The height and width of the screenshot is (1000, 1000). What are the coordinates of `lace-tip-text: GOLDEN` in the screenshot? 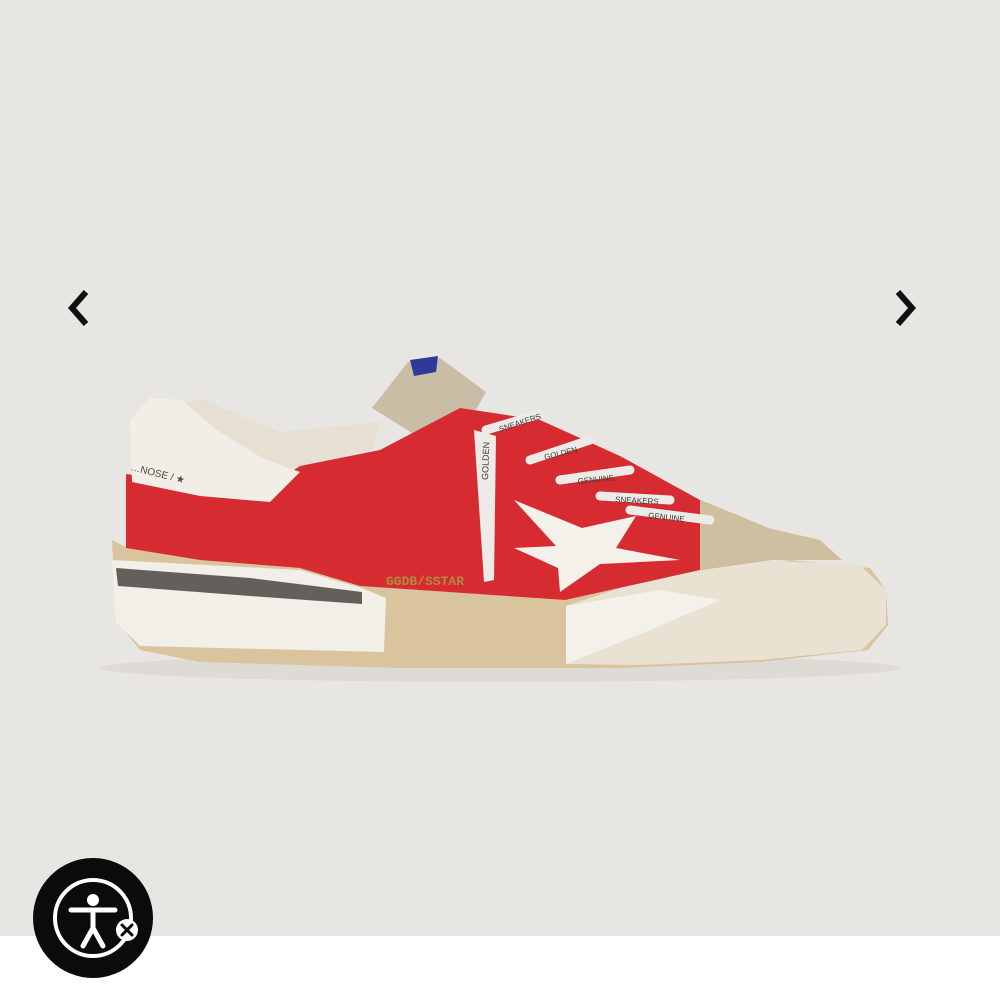 It's located at (485, 461).